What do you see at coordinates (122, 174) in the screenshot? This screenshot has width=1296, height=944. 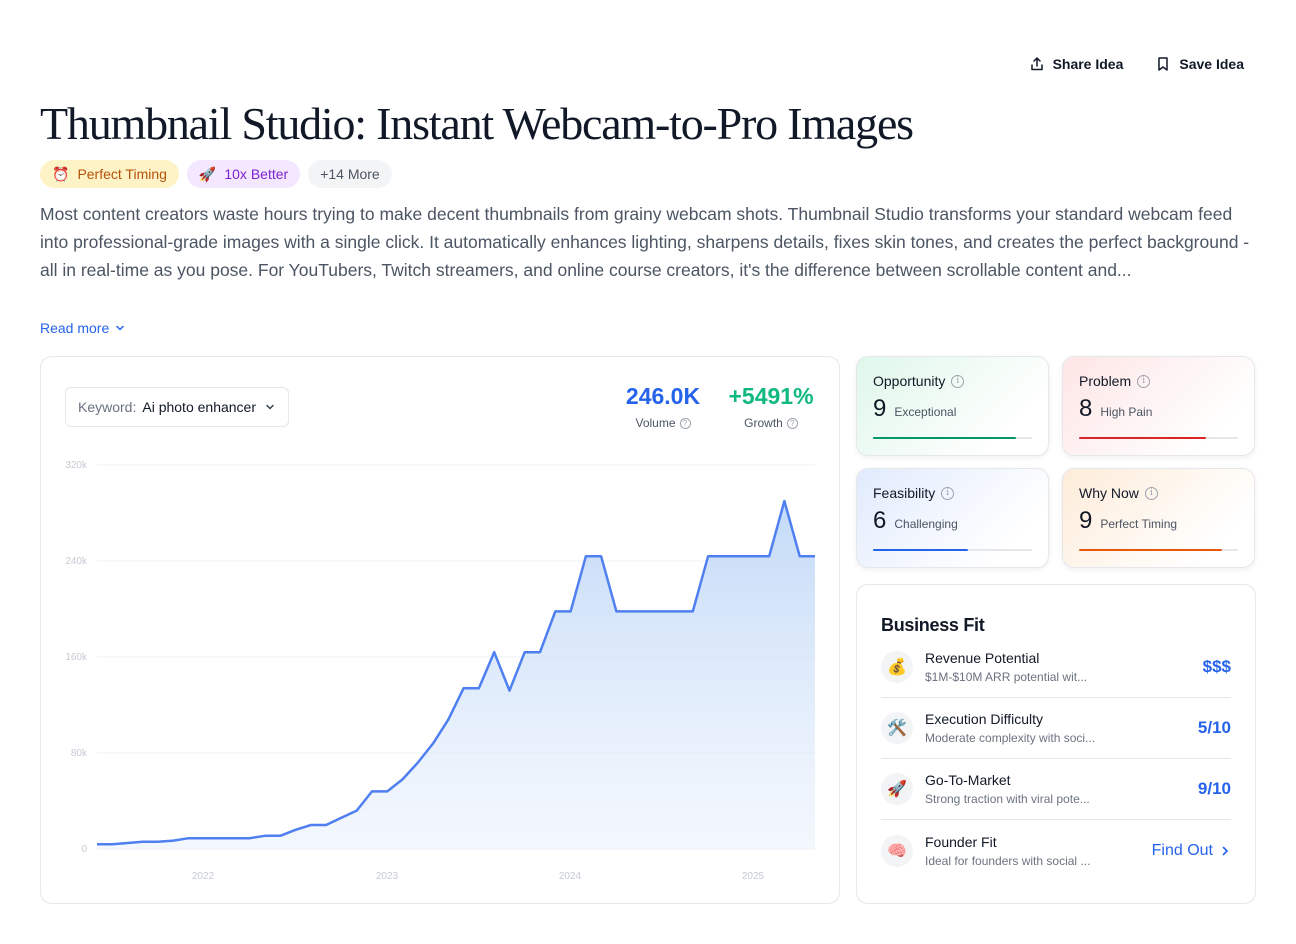 I see `tag-label: Perfect Timing` at bounding box center [122, 174].